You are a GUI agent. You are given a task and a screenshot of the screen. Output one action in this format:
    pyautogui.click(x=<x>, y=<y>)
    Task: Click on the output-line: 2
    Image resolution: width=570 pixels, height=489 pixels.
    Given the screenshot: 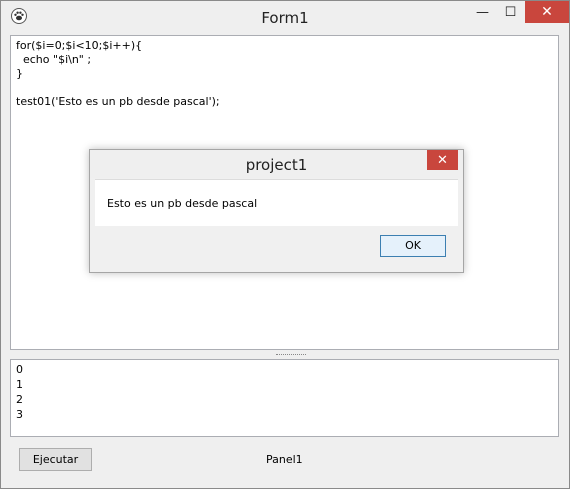 What is the action you would take?
    pyautogui.click(x=19, y=399)
    